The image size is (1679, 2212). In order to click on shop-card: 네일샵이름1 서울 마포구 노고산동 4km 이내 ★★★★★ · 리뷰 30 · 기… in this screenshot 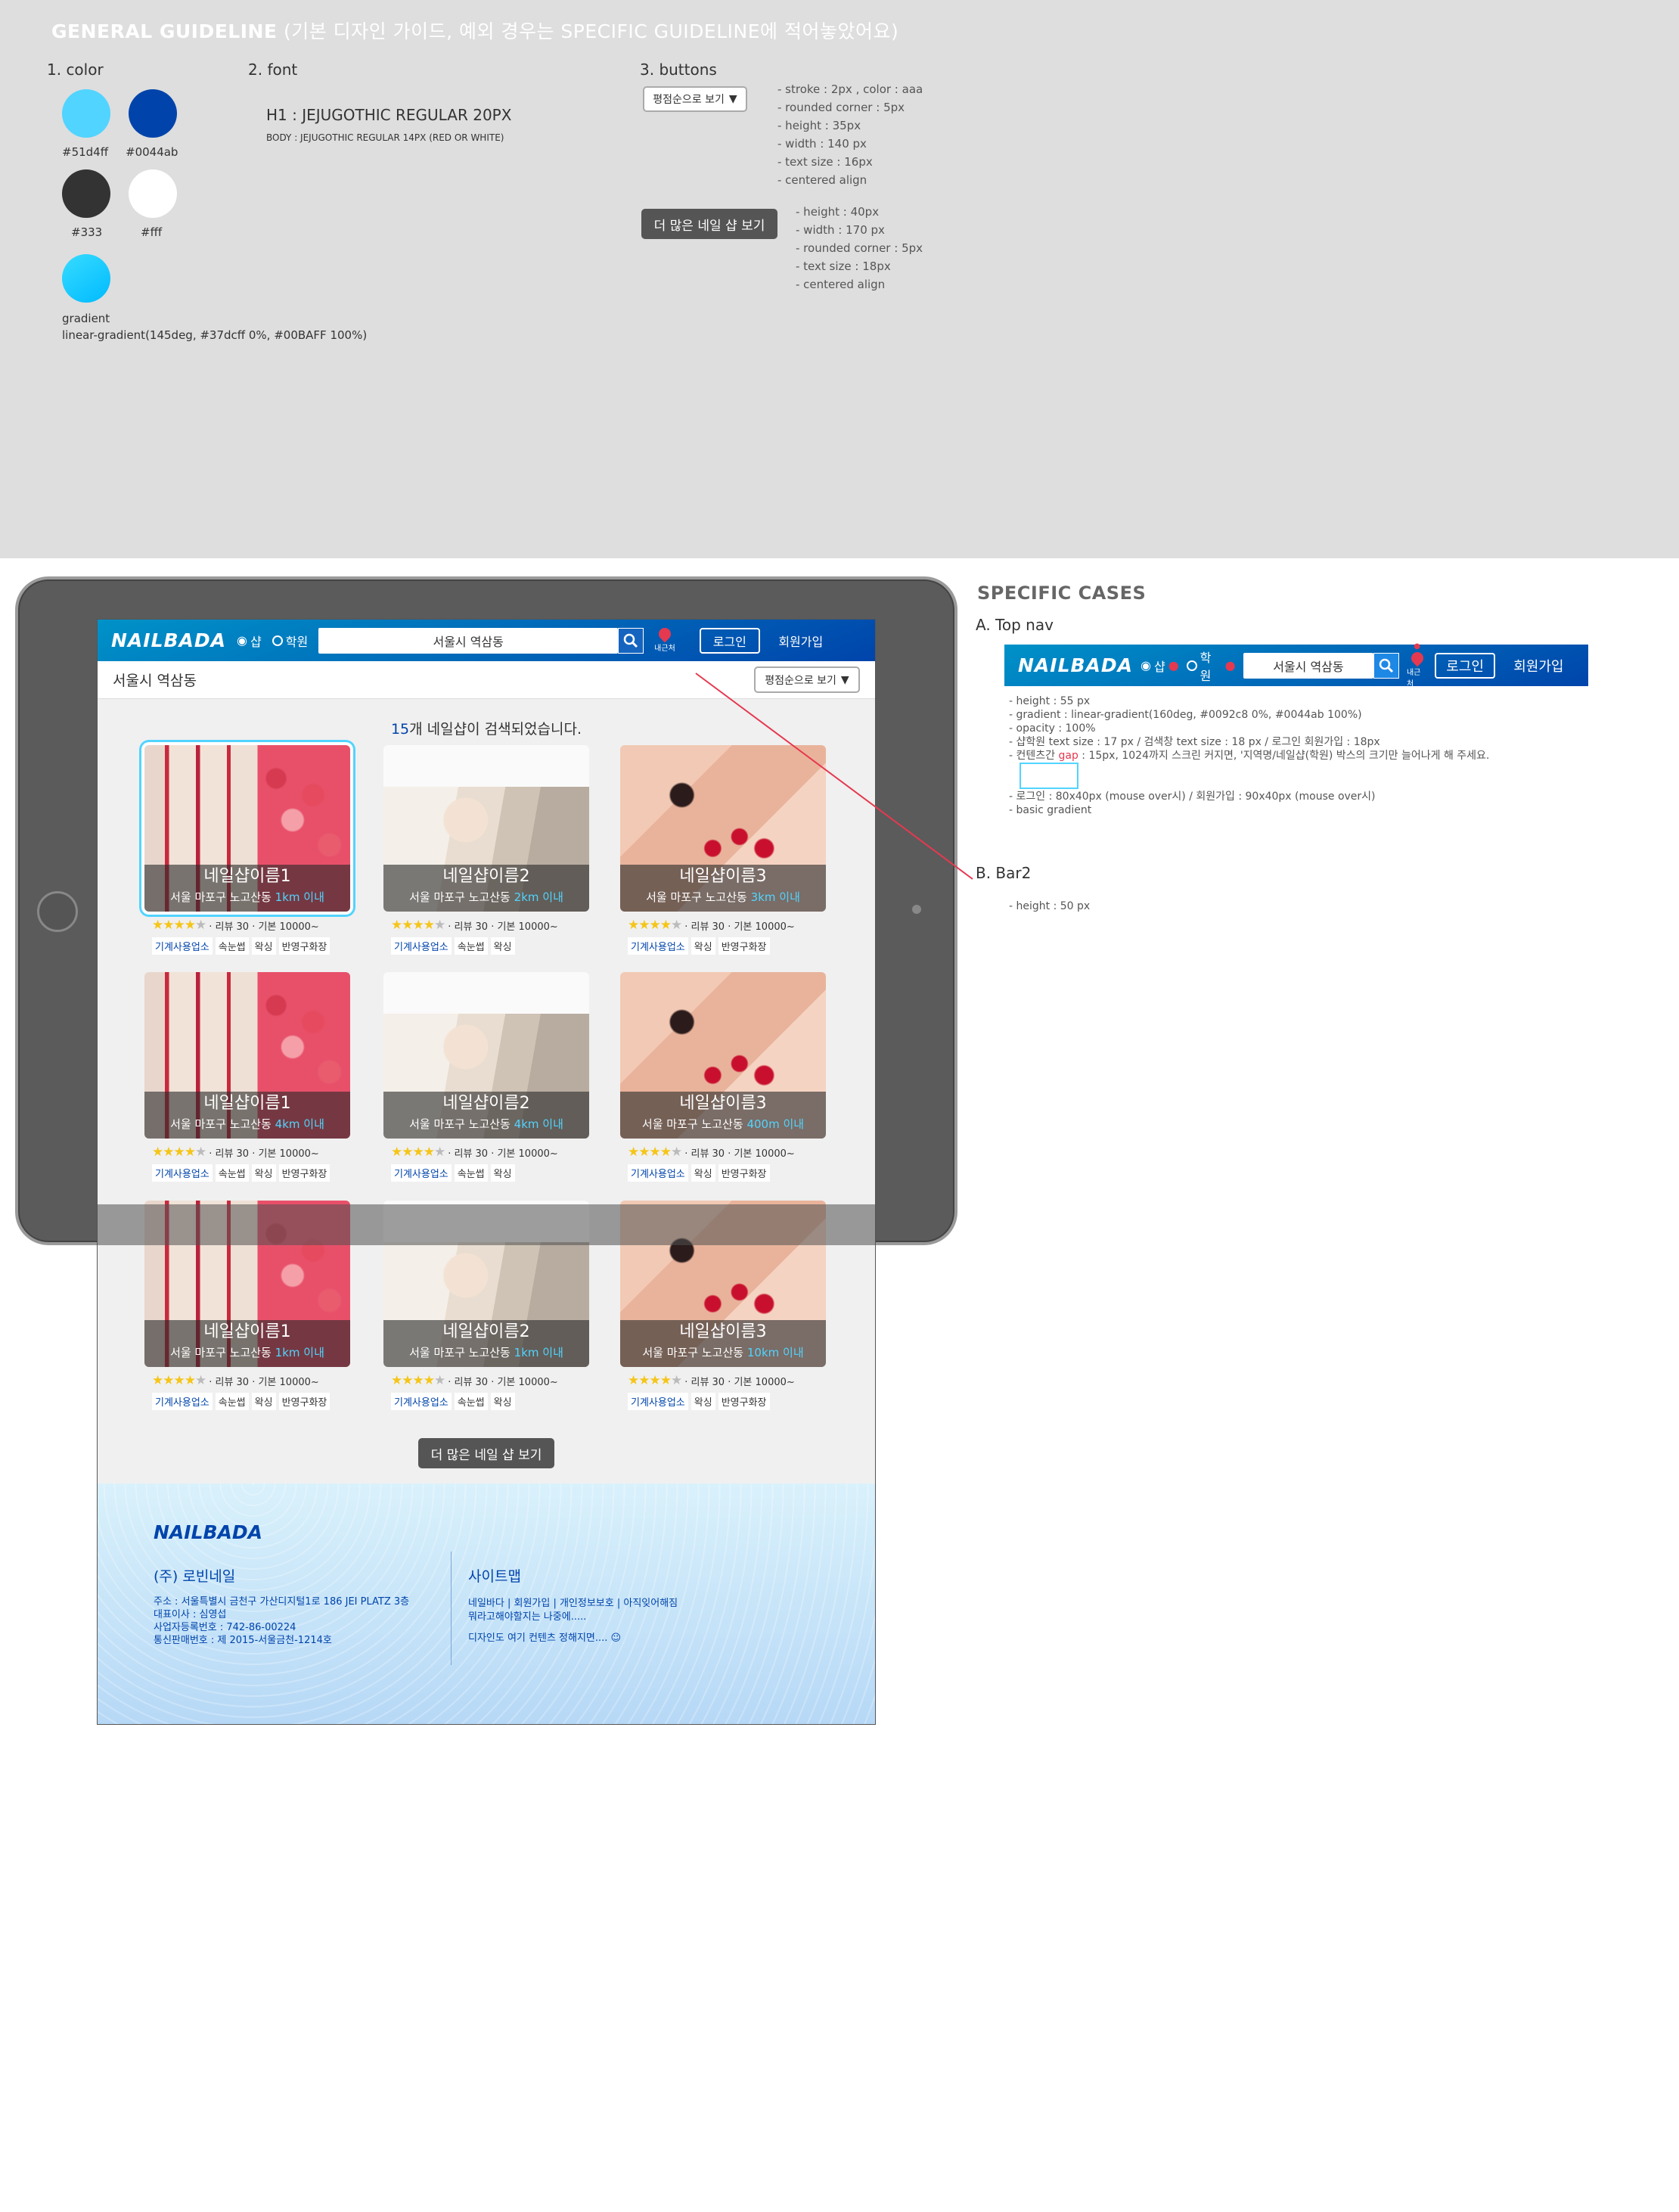, I will do `click(247, 1077)`.